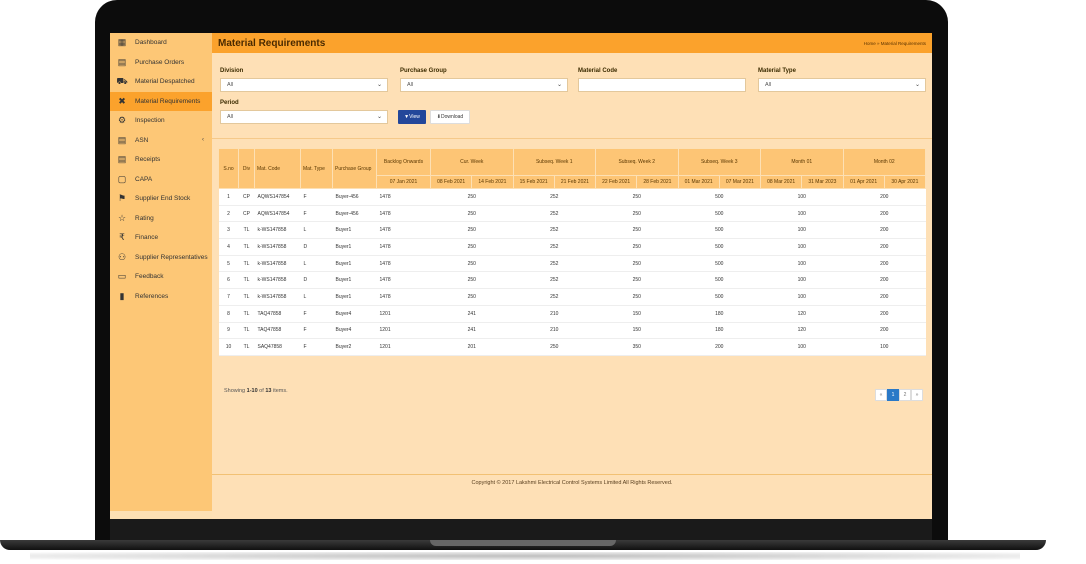  What do you see at coordinates (277, 168) in the screenshot?
I see `col-mat-code: Mat. Code` at bounding box center [277, 168].